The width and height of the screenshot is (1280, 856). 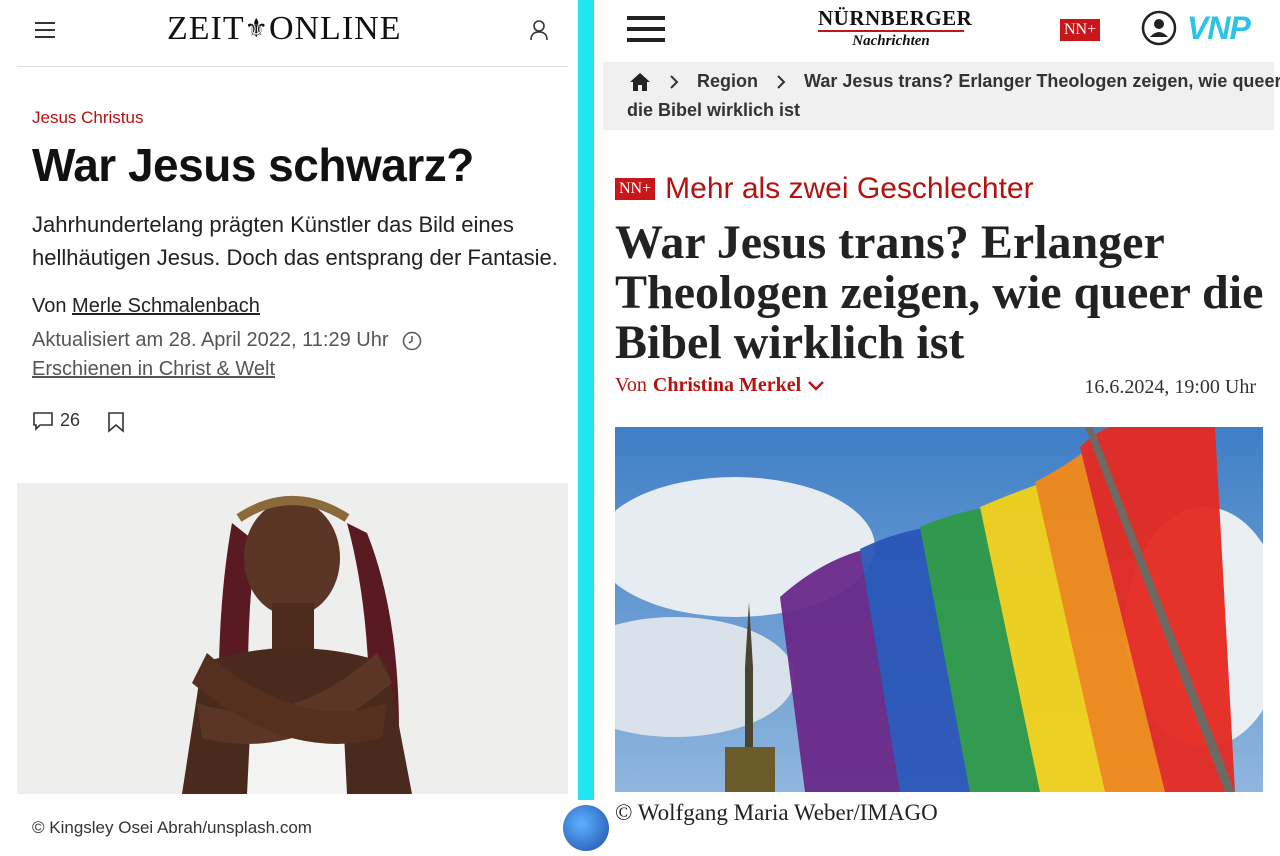 What do you see at coordinates (849, 188) in the screenshot?
I see `kicker-text: Mehr als zwei Geschlechter` at bounding box center [849, 188].